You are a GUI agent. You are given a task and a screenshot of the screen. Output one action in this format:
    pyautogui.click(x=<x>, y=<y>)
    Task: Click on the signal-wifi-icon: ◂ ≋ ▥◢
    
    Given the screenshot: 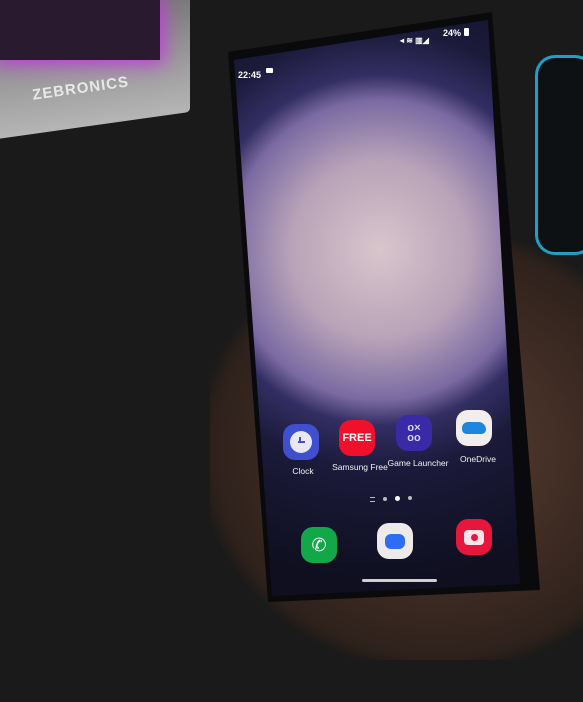 What is the action you would take?
    pyautogui.click(x=414, y=40)
    